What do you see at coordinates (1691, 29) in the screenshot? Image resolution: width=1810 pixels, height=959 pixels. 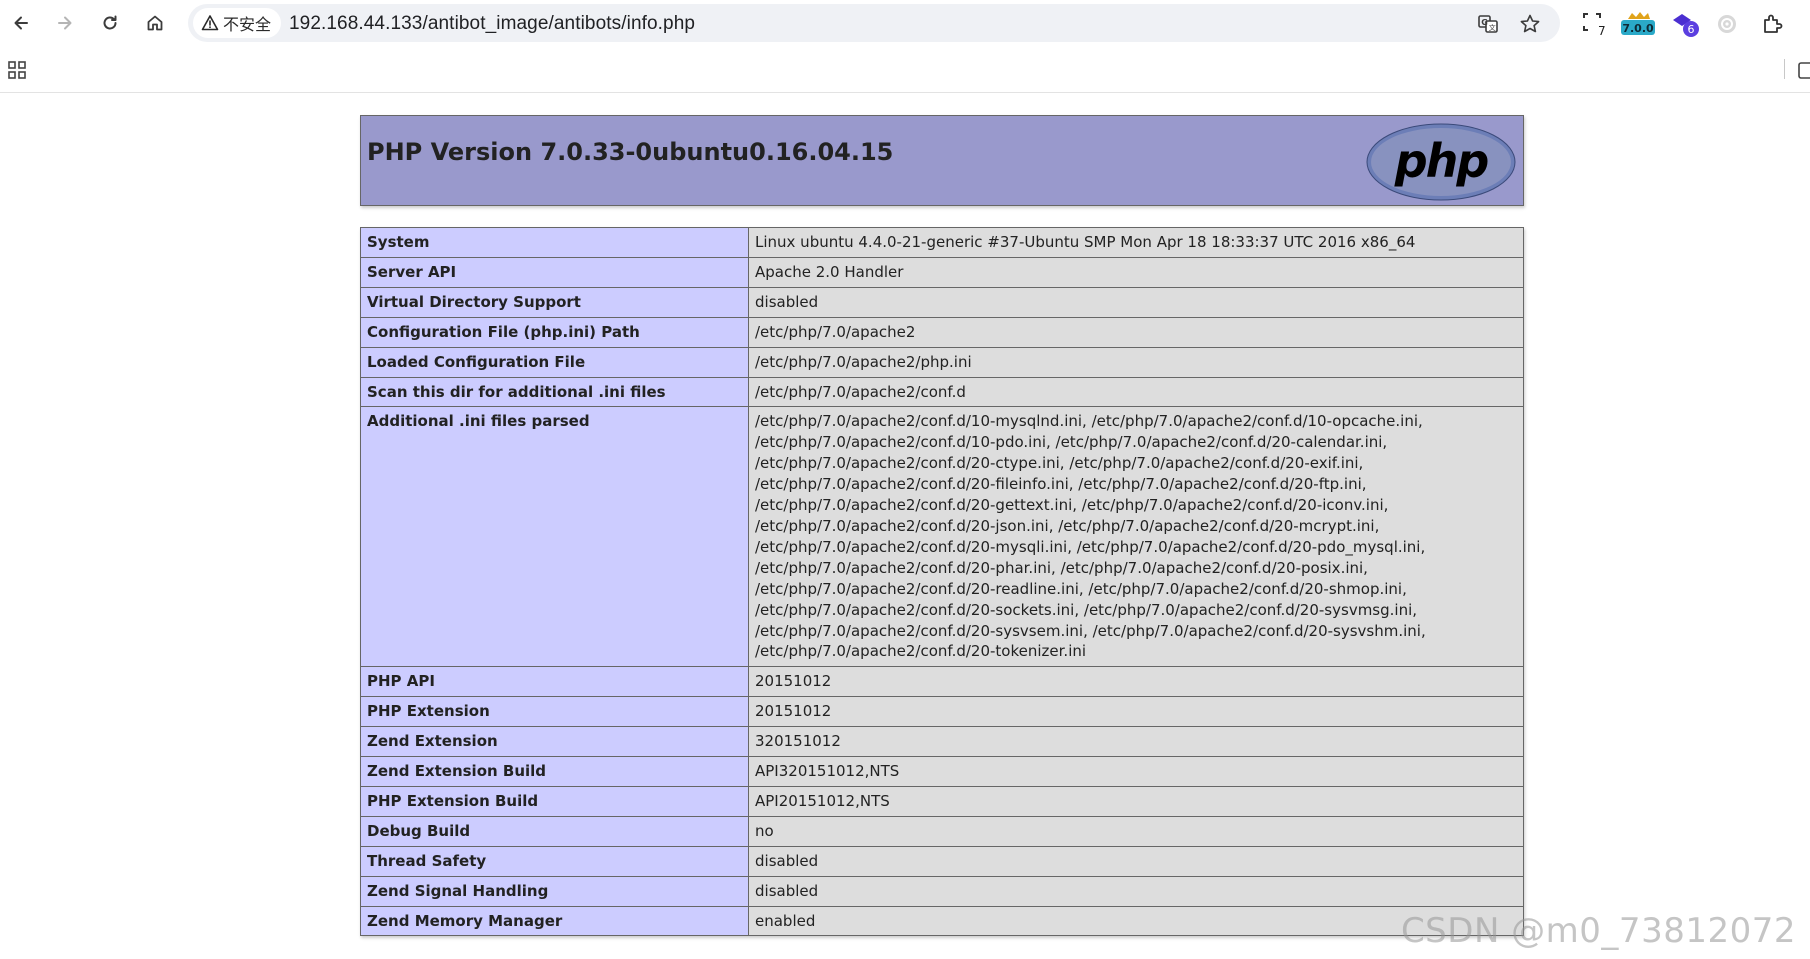 I see `extension-3-badge: 6` at bounding box center [1691, 29].